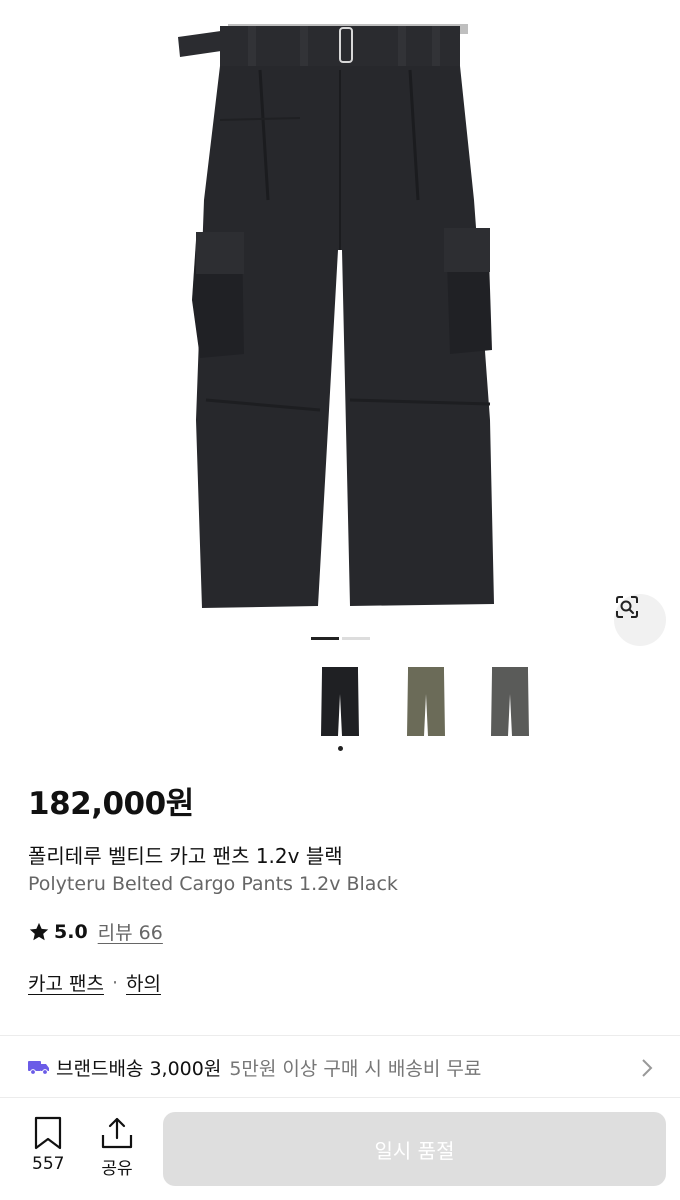  What do you see at coordinates (627, 607) in the screenshot?
I see `lens-search-icon` at bounding box center [627, 607].